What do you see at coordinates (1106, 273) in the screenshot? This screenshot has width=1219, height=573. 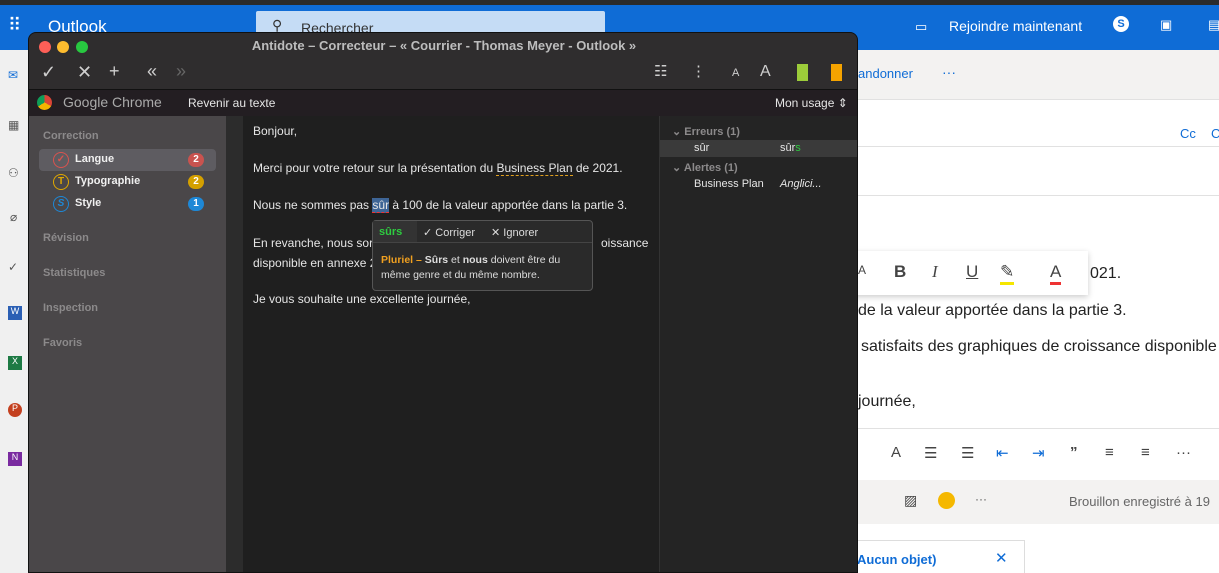 I see `body-line: 021.` at bounding box center [1106, 273].